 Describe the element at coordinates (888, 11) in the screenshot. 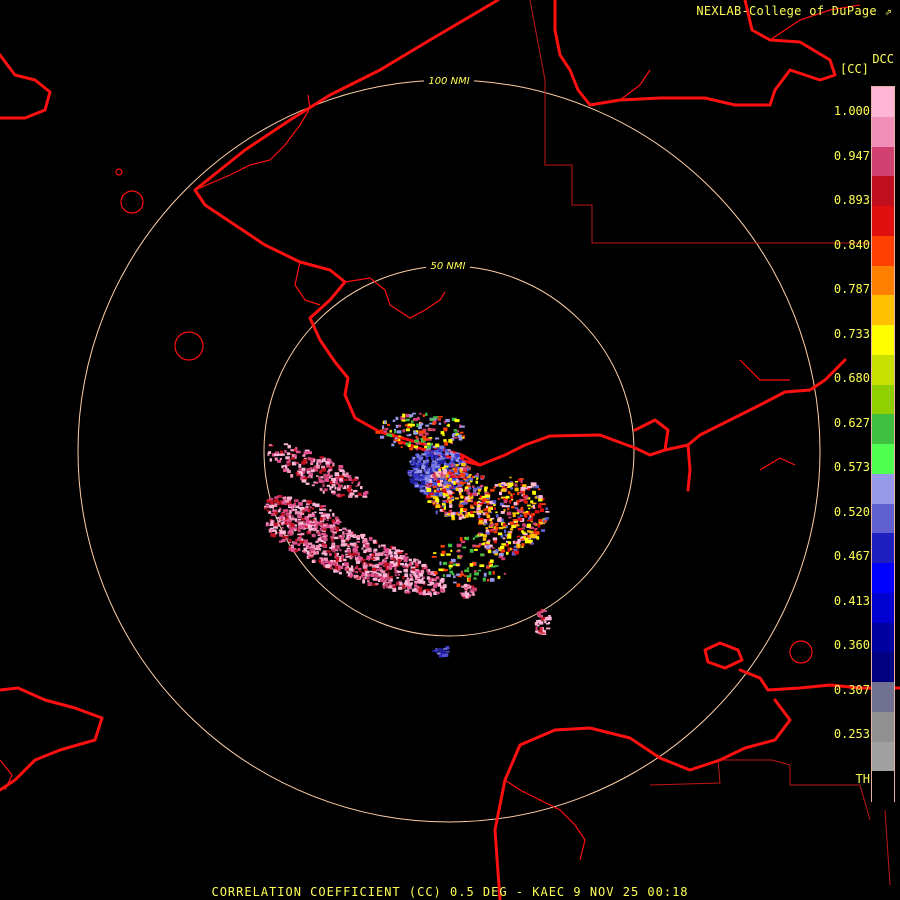

I see `external-link-icon: ⇗` at that location.